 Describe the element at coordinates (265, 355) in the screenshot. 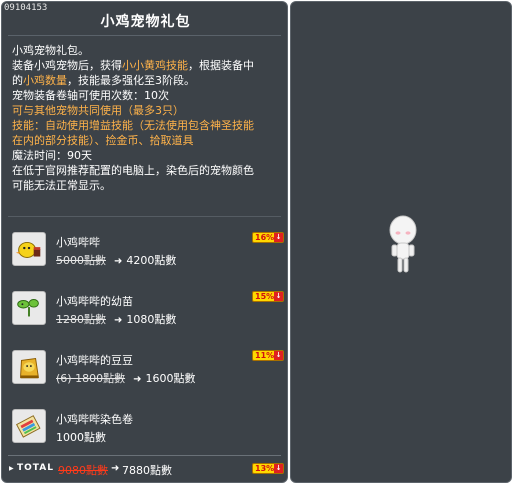

I see `discount-percent: 11%` at that location.